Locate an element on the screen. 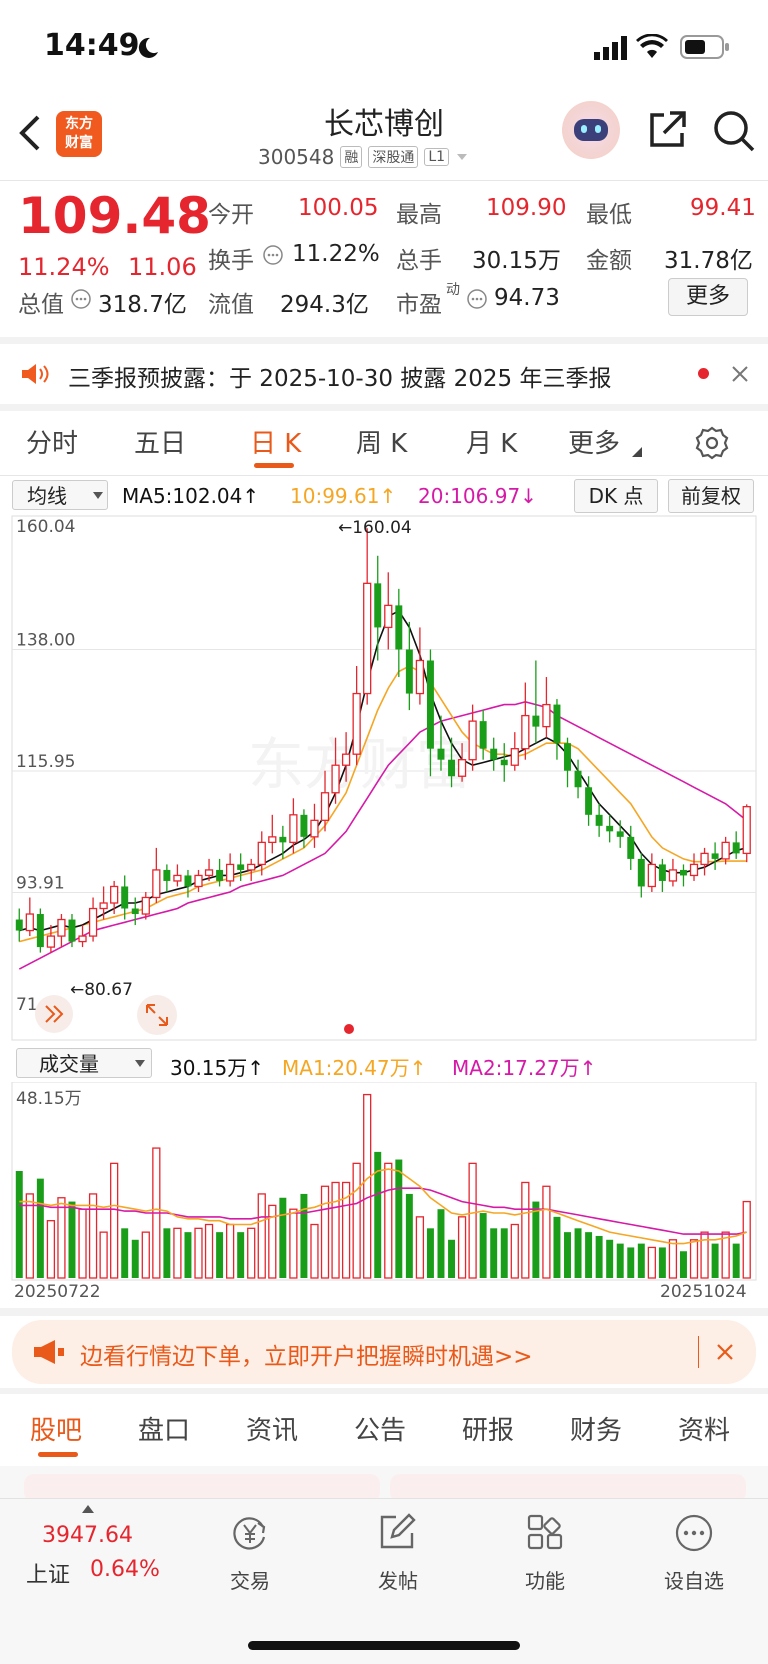 The width and height of the screenshot is (768, 1664). more-dots-icon is located at coordinates (694, 1533).